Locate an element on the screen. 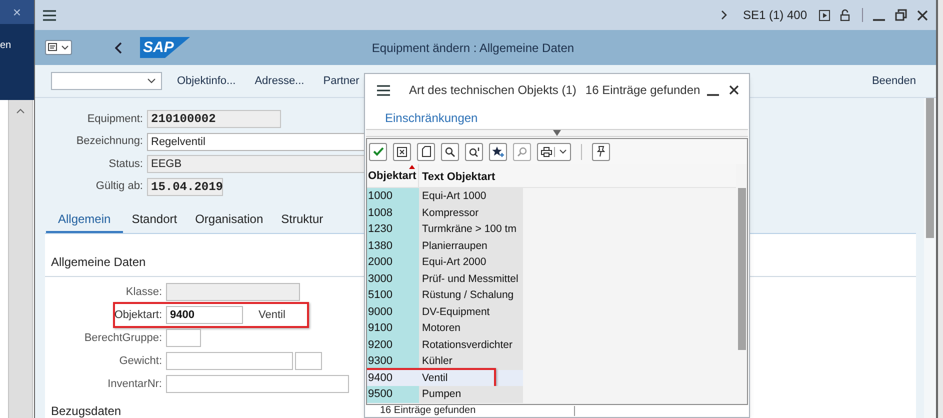 The height and width of the screenshot is (418, 943). dialog-title: Art des technischen Objekts (1) is located at coordinates (492, 91).